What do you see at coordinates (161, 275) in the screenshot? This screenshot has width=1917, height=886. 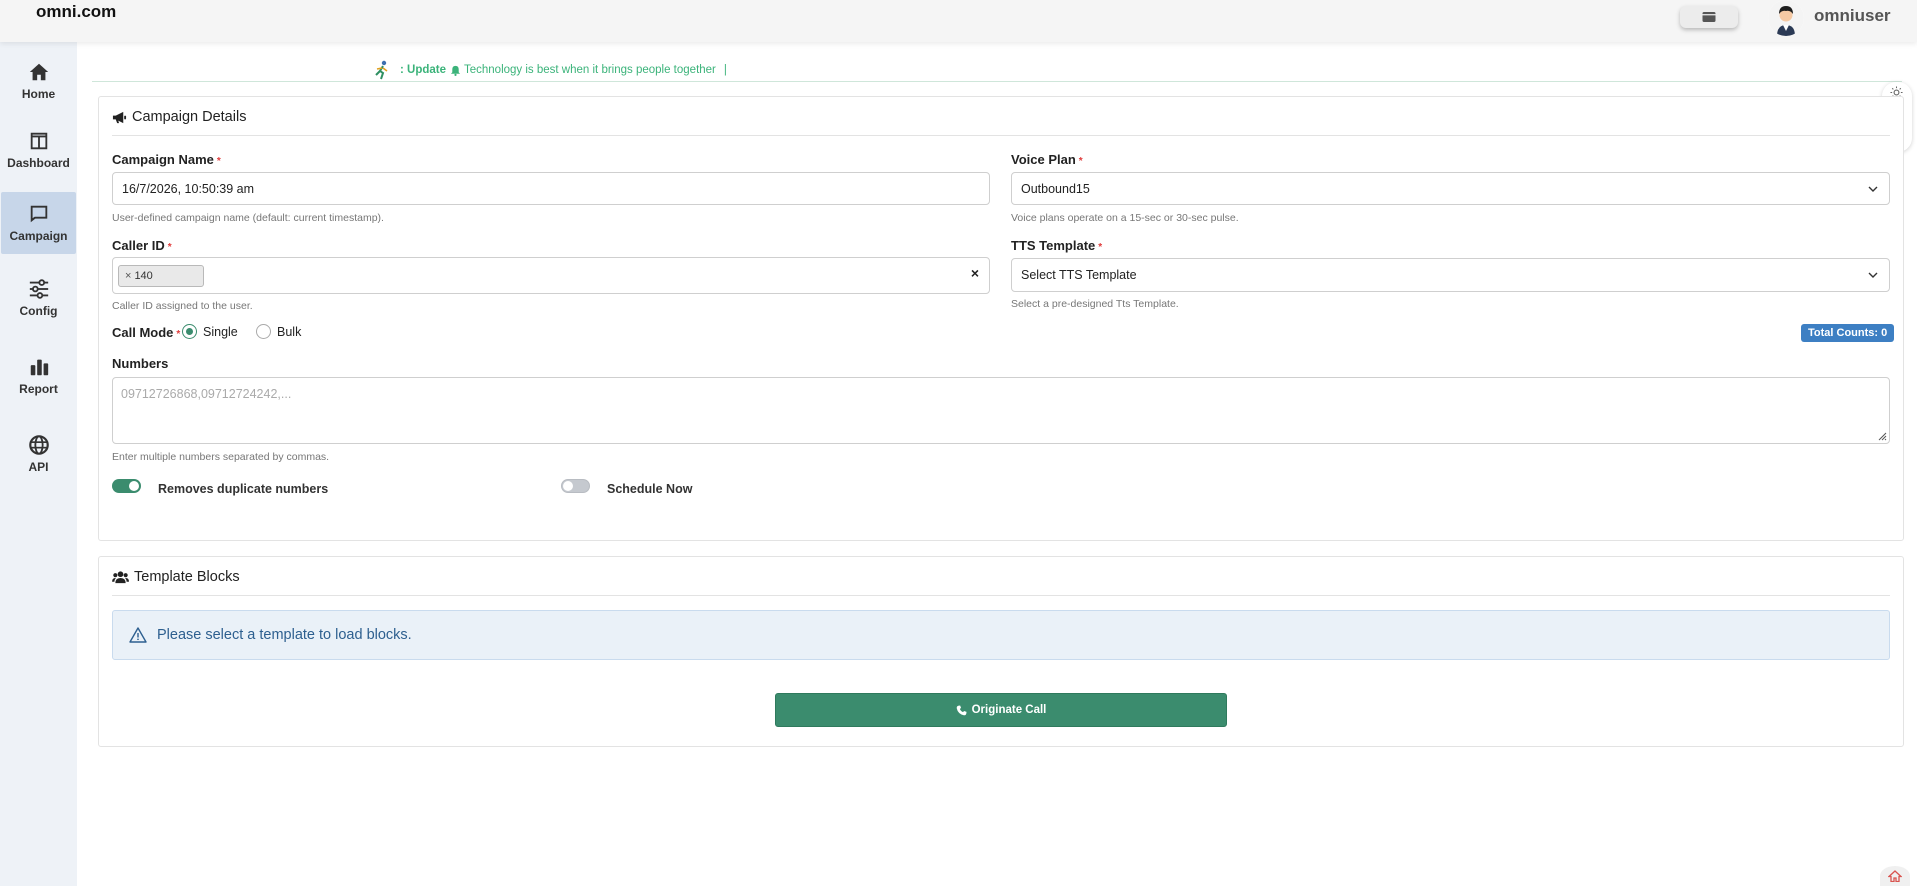 I see `caller-id-tag: × 140` at bounding box center [161, 275].